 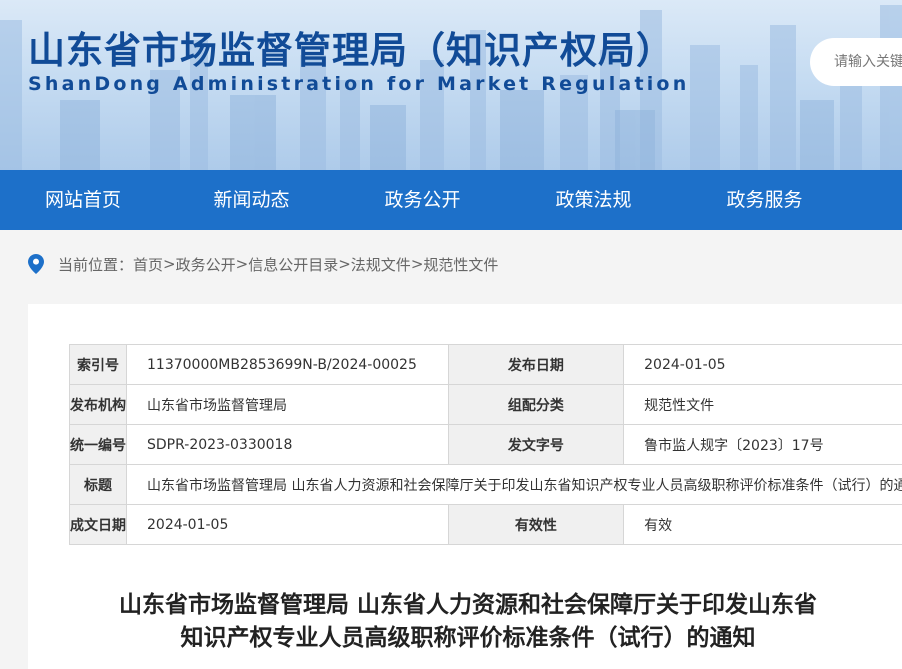 What do you see at coordinates (762, 524) in the screenshot?
I see `validity-value: 有效` at bounding box center [762, 524].